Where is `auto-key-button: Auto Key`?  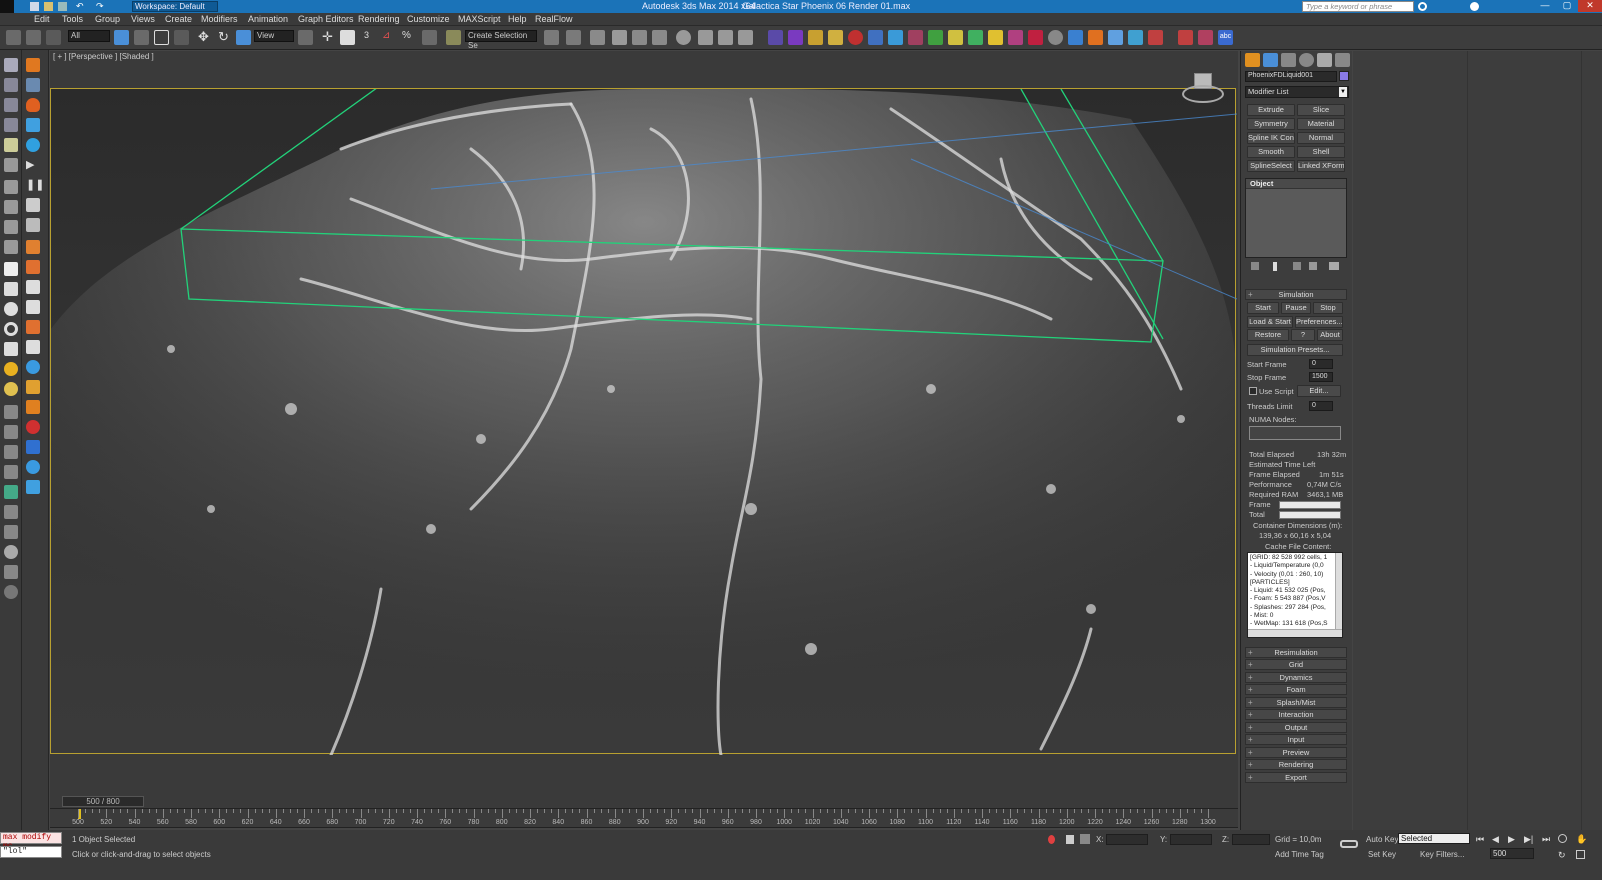
auto-key-button: Auto Key is located at coordinates (1382, 840).